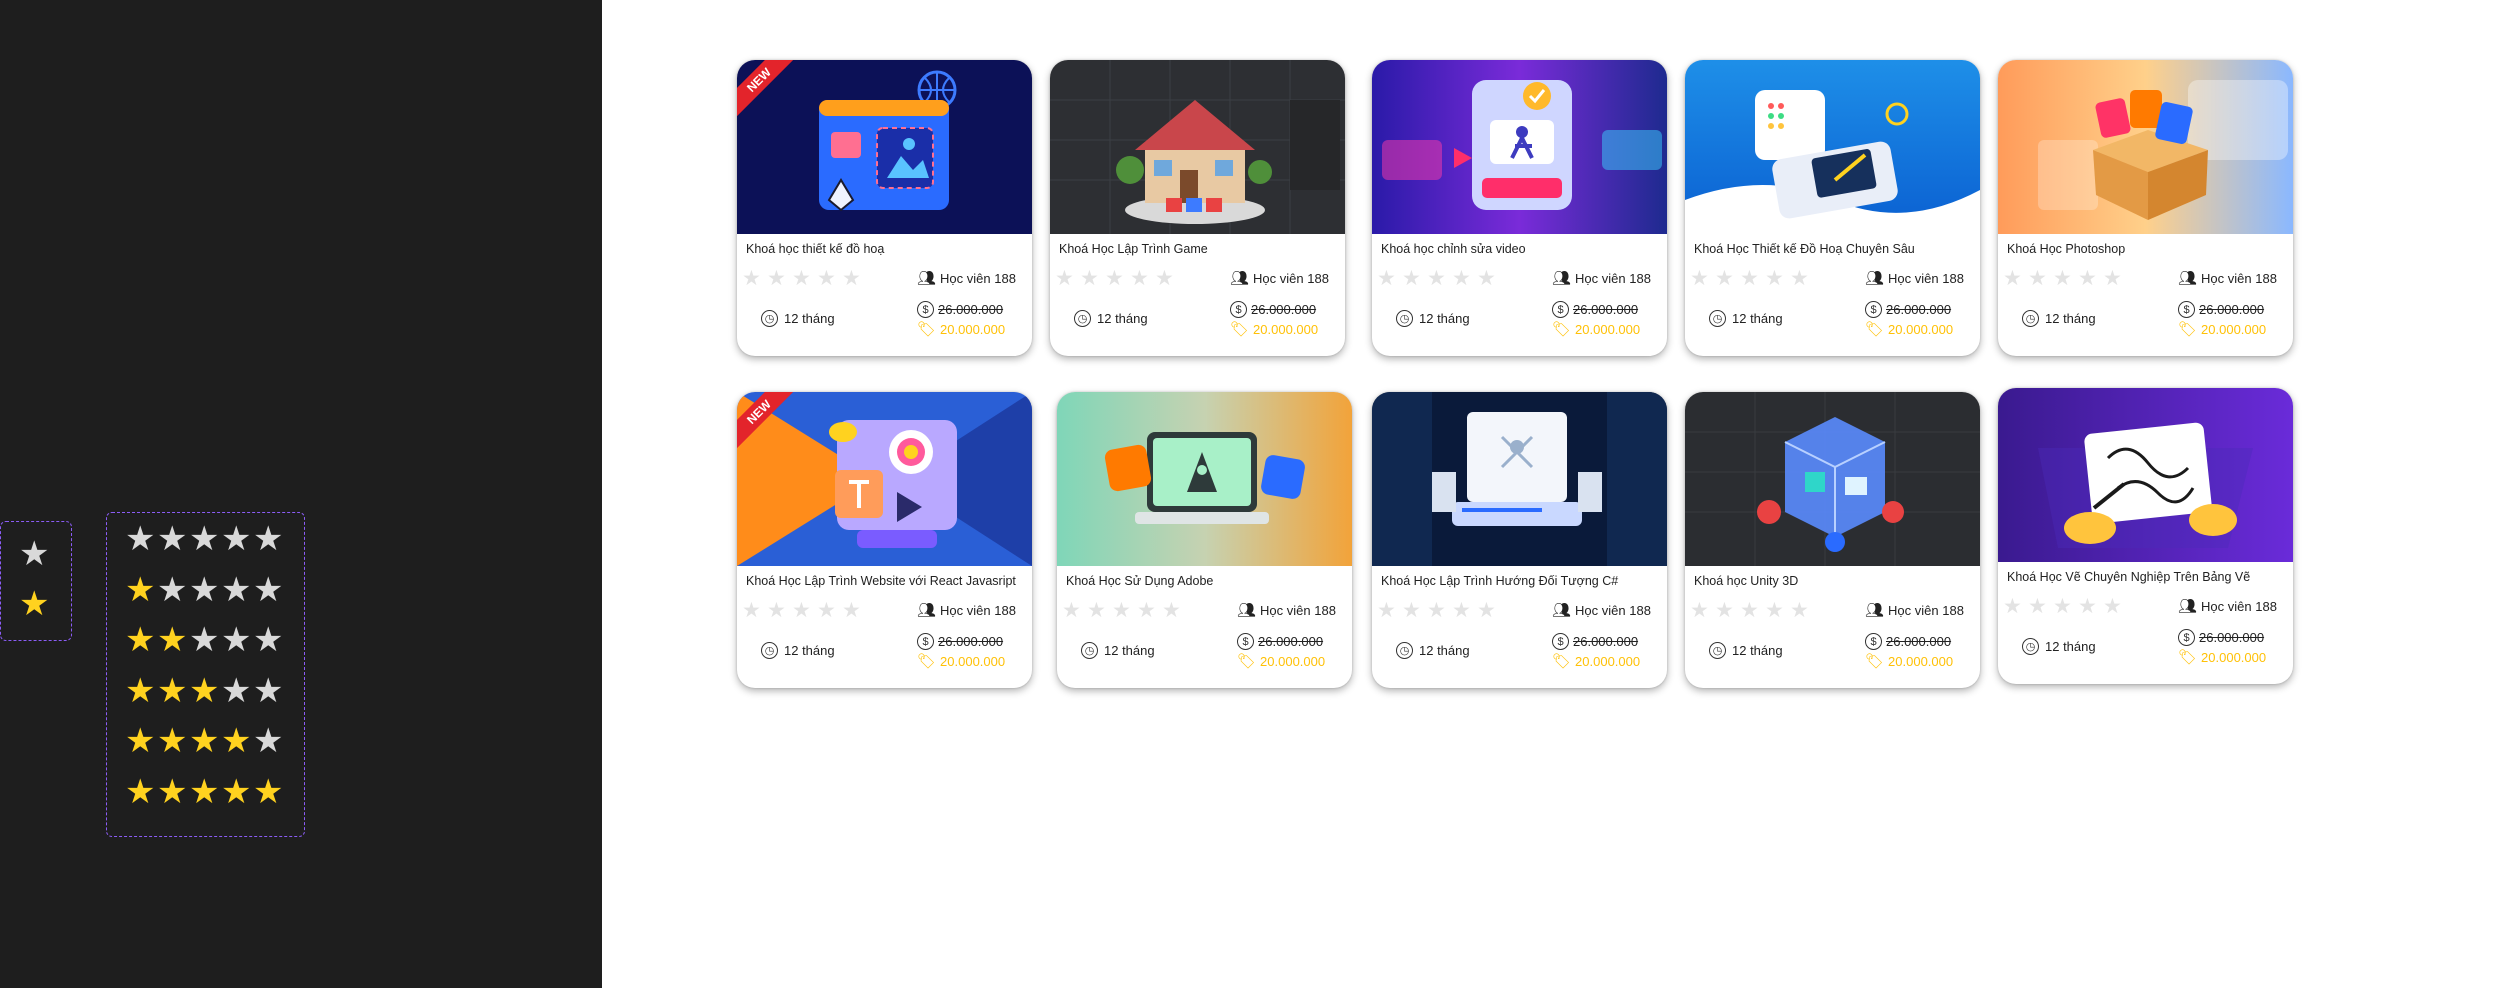 The height and width of the screenshot is (988, 2516). I want to click on course-title: Khoá Học Sử Dụng Adobe, so click(1206, 581).